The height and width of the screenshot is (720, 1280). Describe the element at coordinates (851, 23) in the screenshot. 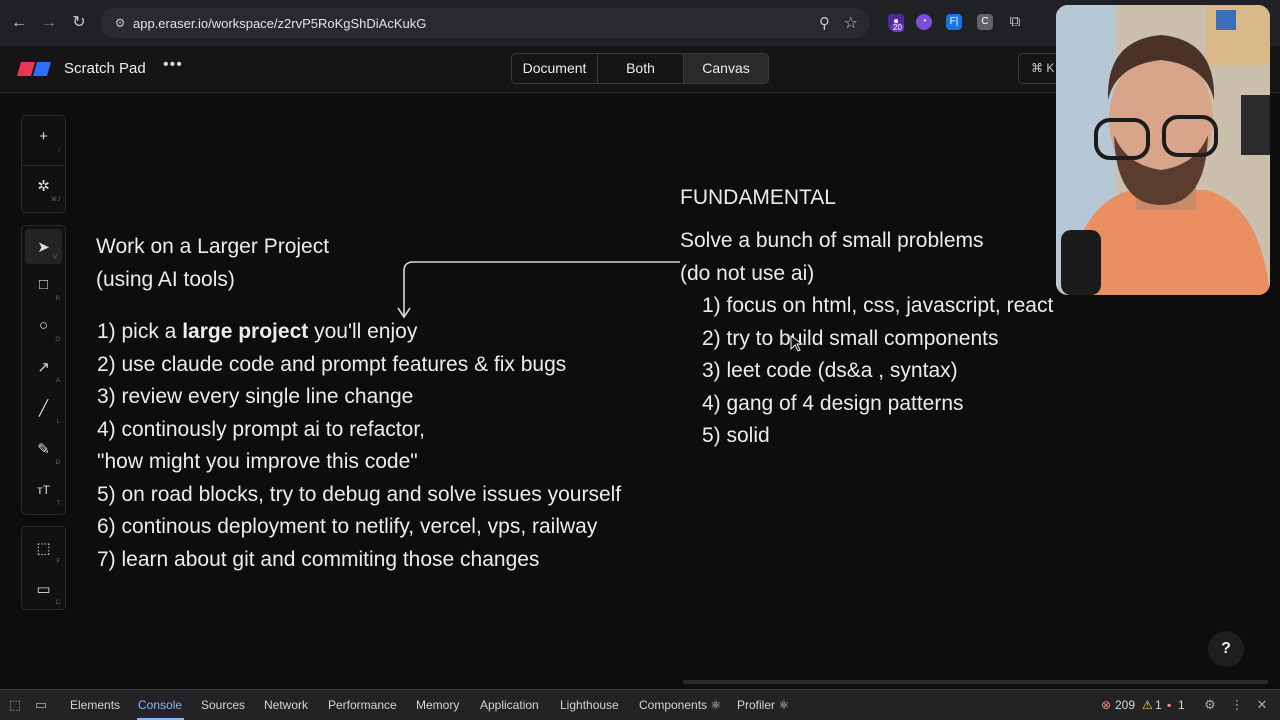

I see `bookmark-star-icon: ☆` at that location.